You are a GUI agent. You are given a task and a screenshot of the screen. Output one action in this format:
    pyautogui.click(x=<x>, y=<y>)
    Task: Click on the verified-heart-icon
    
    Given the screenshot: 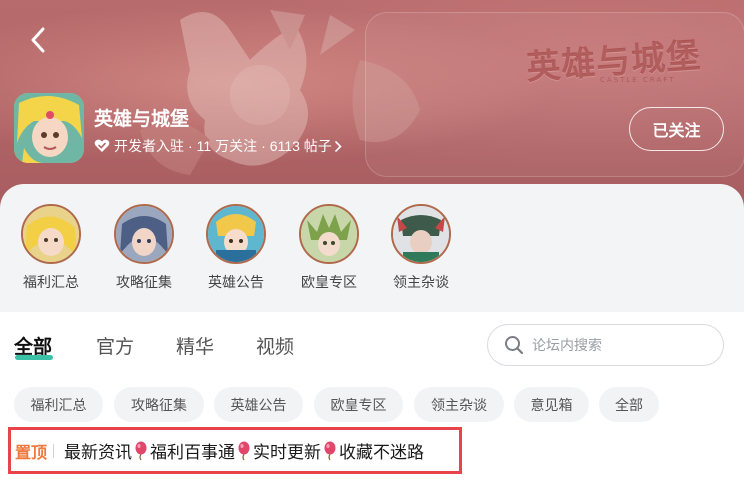 What is the action you would take?
    pyautogui.click(x=102, y=145)
    